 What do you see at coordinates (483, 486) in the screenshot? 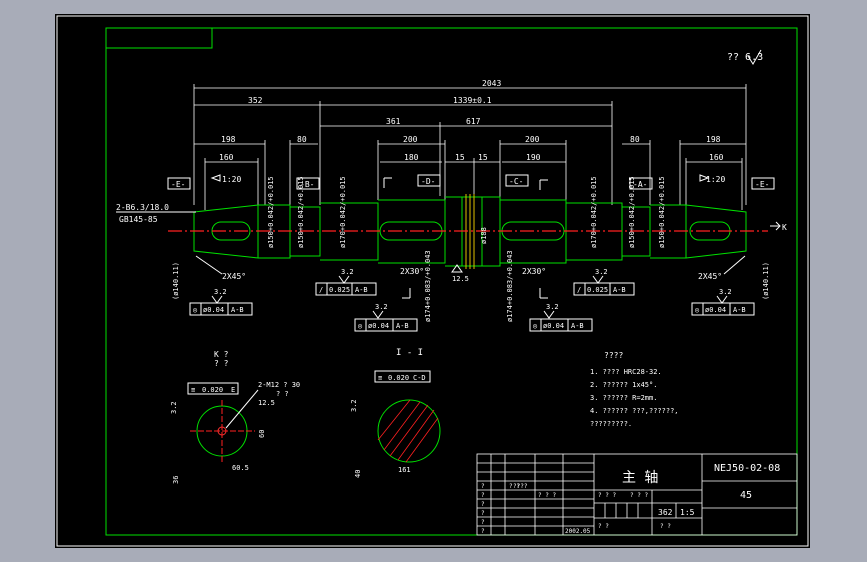
I see `tb-cell-1: ?` at bounding box center [483, 486].